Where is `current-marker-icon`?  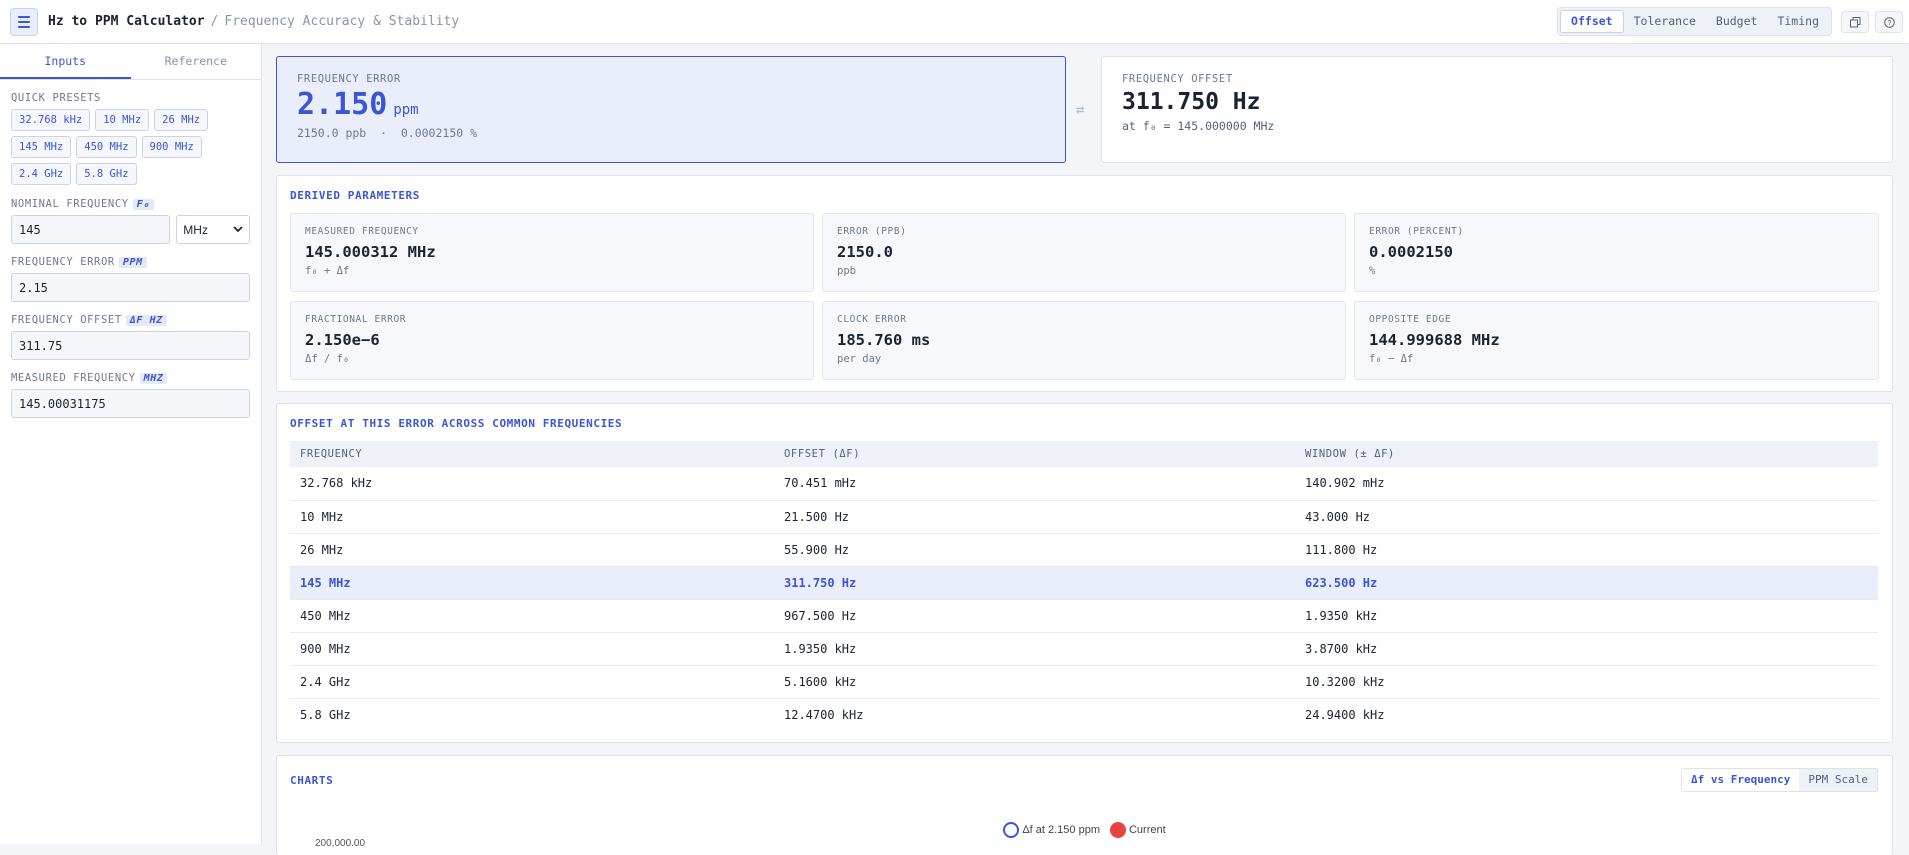
current-marker-icon is located at coordinates (1117, 830).